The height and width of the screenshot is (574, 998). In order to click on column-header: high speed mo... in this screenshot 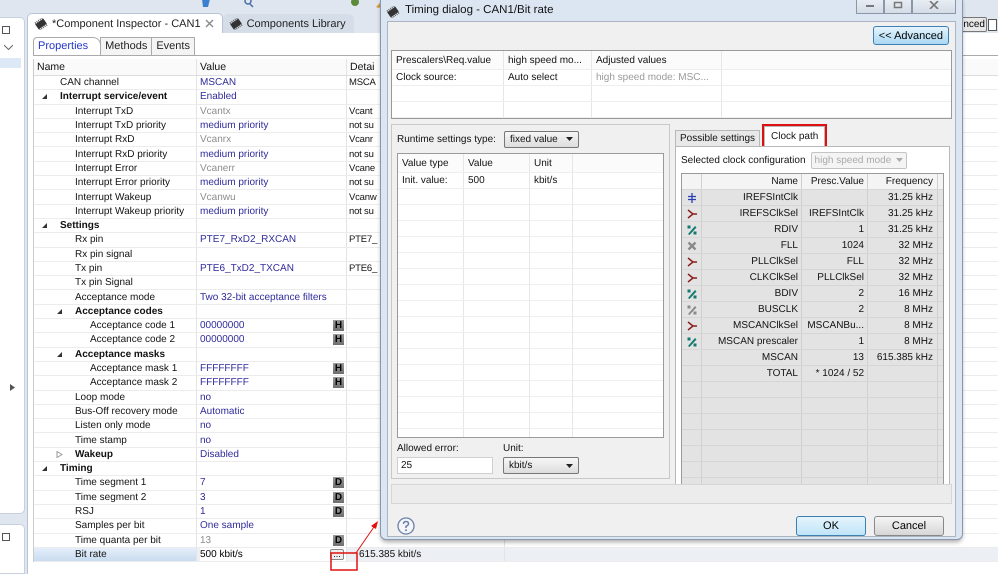, I will do `click(548, 60)`.